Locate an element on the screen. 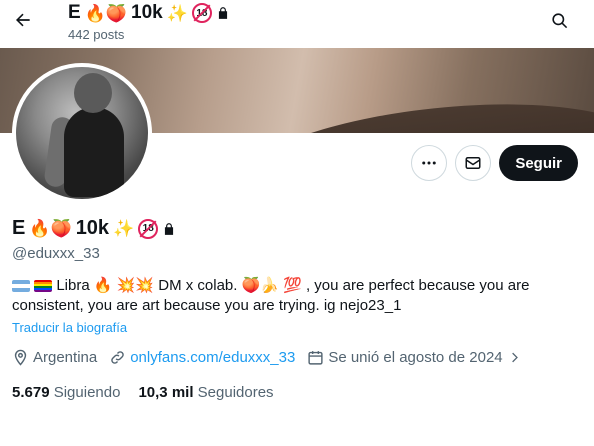 This screenshot has height=446, width=594. profile-display-name: E 🔥🍑 10k ✨ 18 is located at coordinates (94, 228).